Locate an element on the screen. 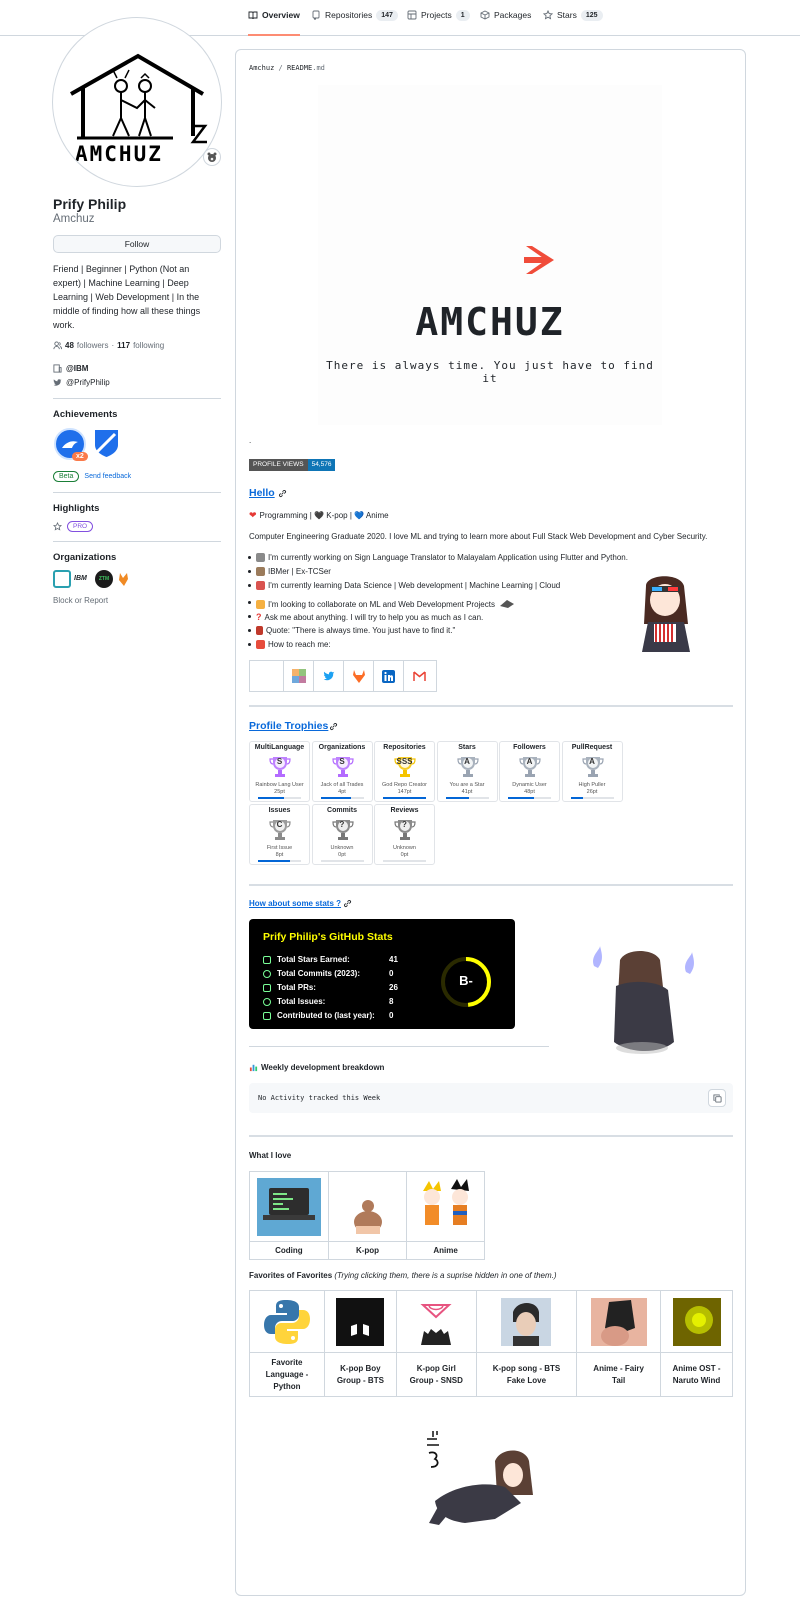 The width and height of the screenshot is (800, 1613). follow-button: Follow is located at coordinates (137, 244).